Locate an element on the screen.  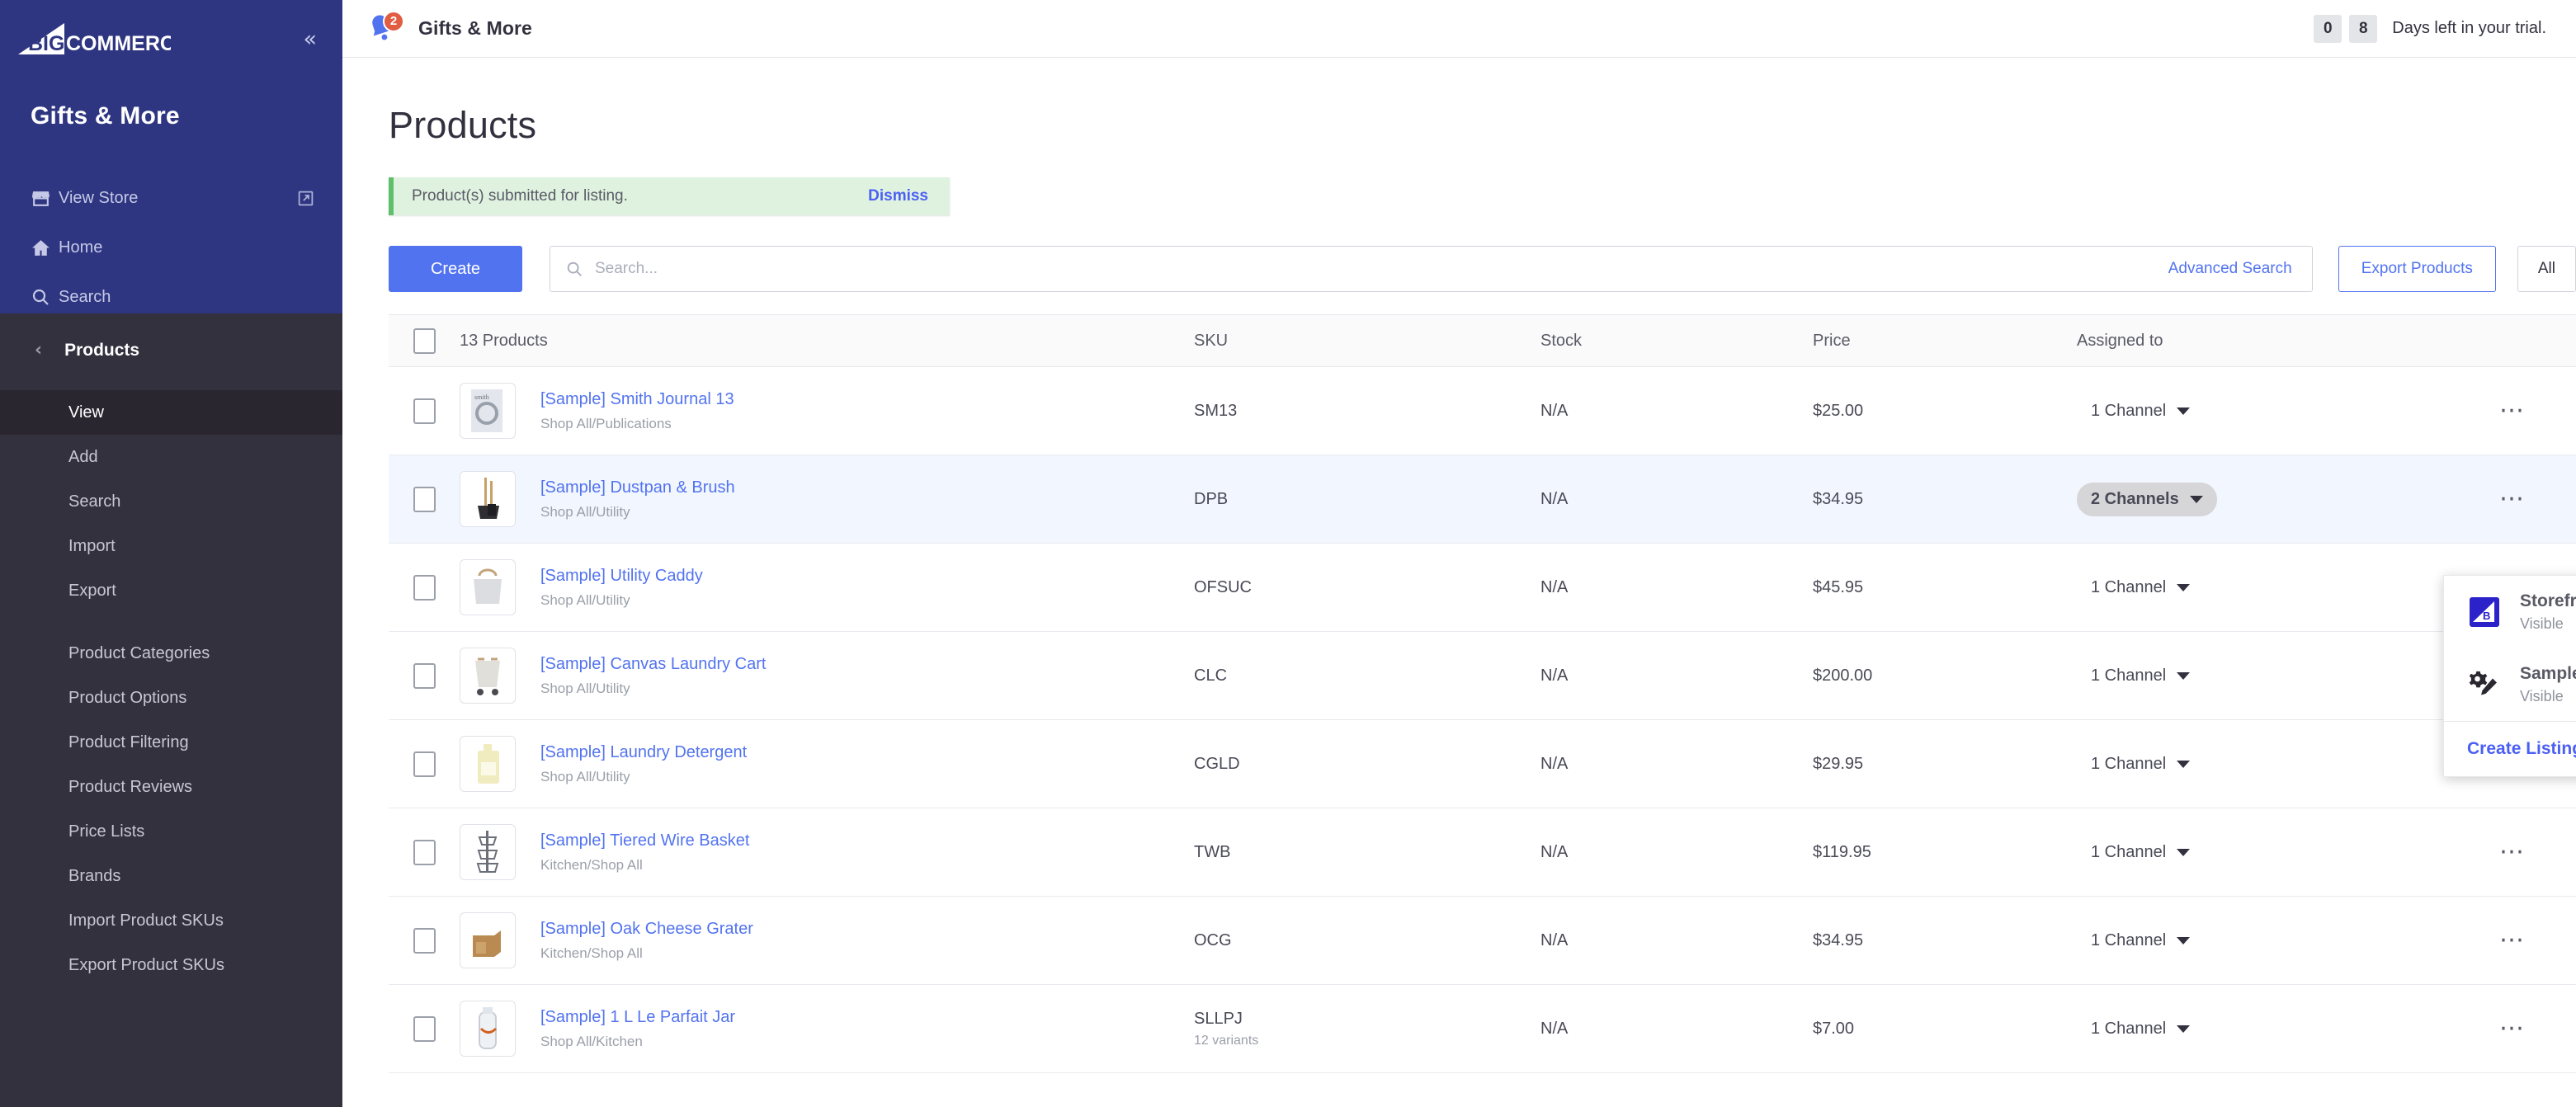
notification-badge: 2 is located at coordinates (393, 21).